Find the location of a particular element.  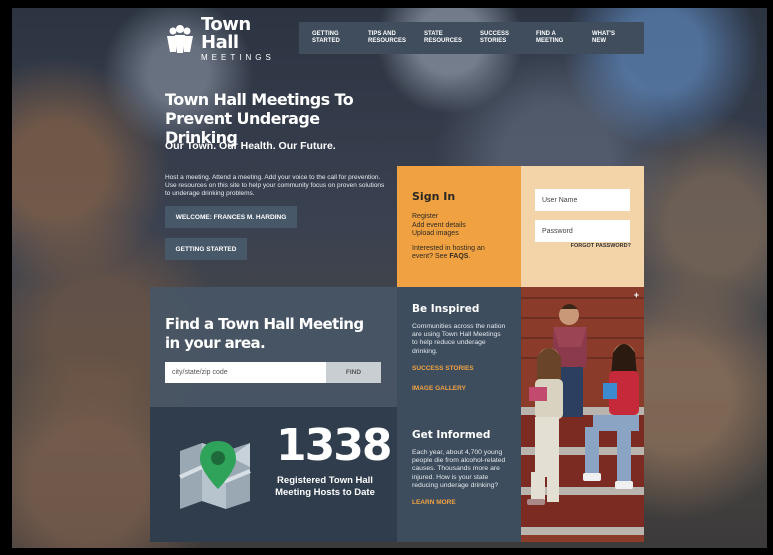

map-pin-icon is located at coordinates (219, 477).